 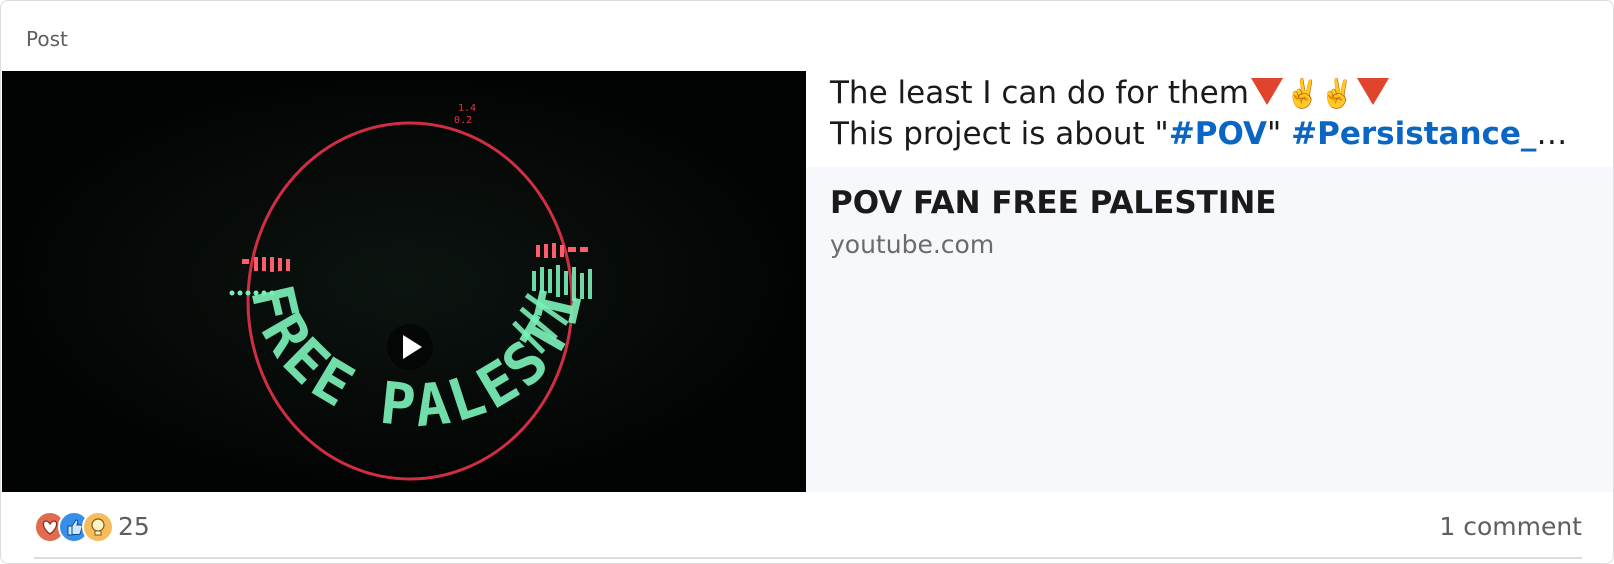 I want to click on play-button, so click(x=410, y=347).